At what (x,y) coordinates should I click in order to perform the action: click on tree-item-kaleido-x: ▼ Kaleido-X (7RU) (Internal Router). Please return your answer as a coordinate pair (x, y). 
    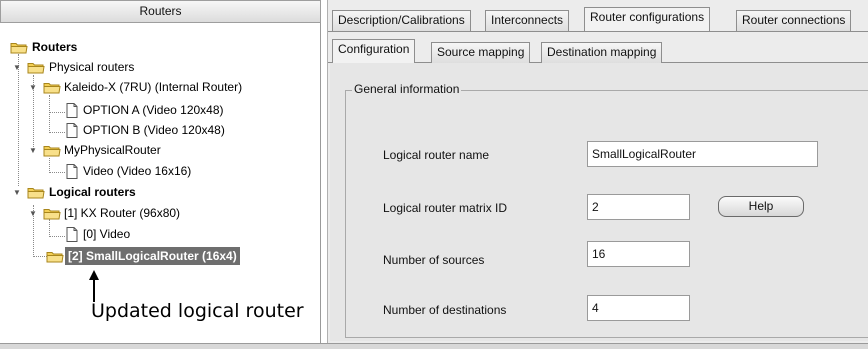
    Looking at the image, I should click on (174, 87).